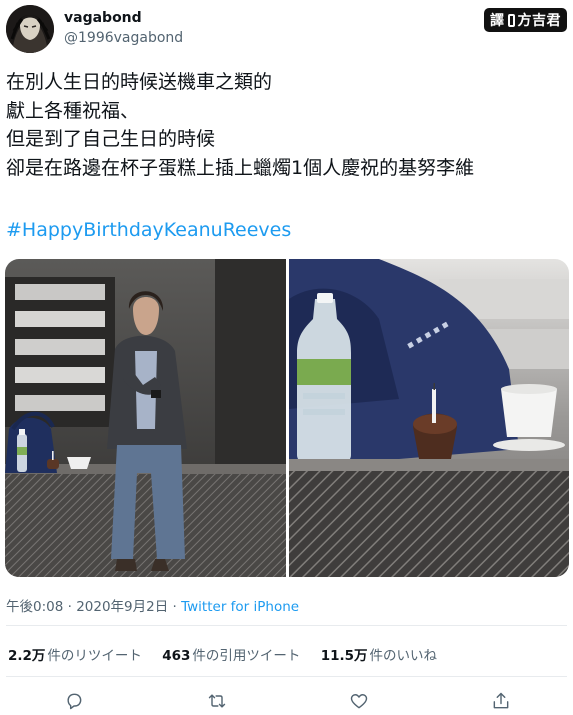 This screenshot has width=573, height=715. I want to click on tweet-date: 2020年9月2日, so click(122, 607).